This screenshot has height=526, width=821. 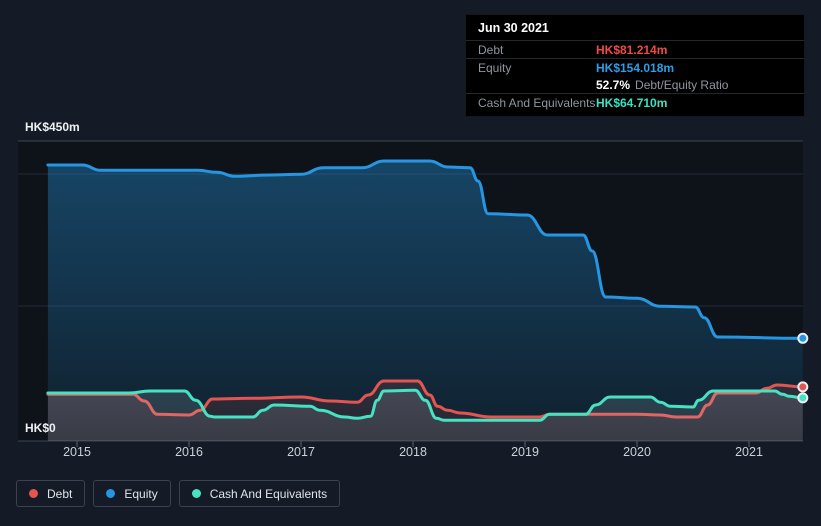 What do you see at coordinates (803, 398) in the screenshot?
I see `cash-and-equivalents-endpoint-marker` at bounding box center [803, 398].